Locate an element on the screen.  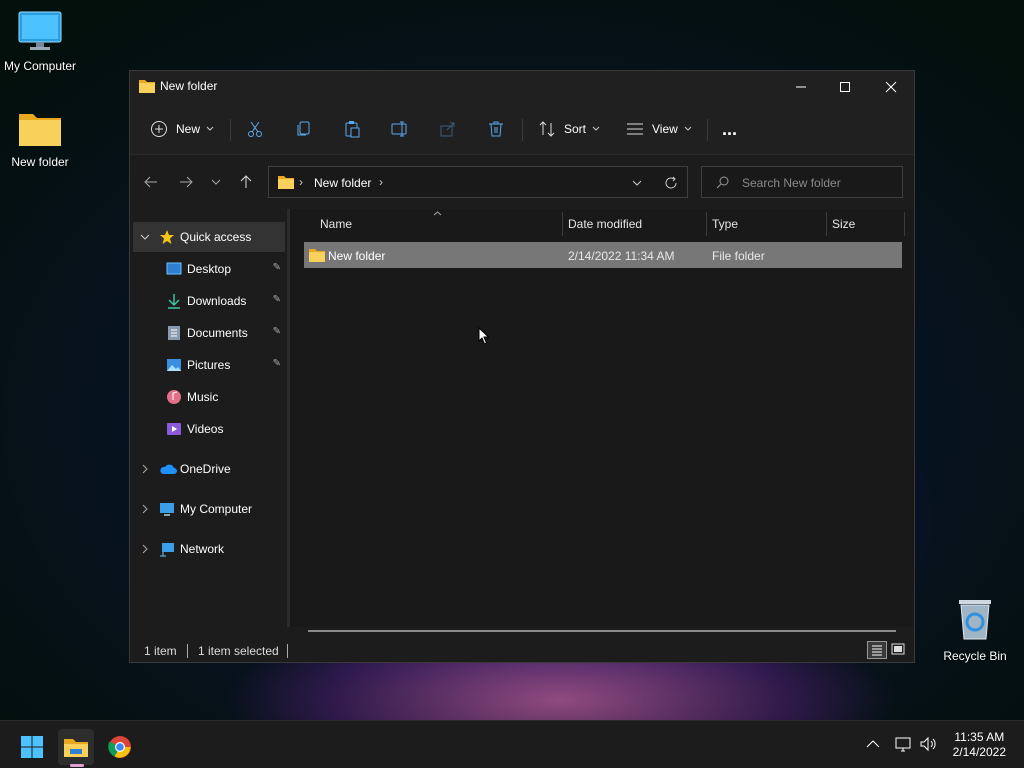
search-placeholder: Search New folder is located at coordinates (791, 183).